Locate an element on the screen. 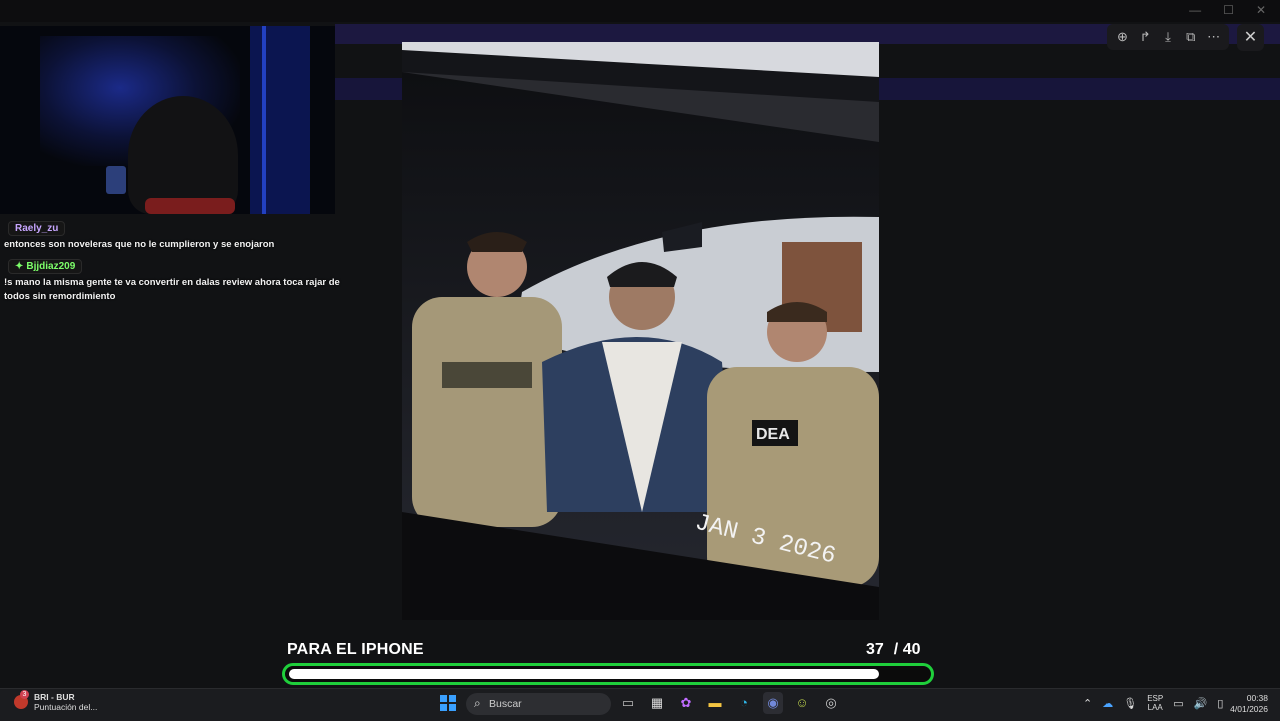 The height and width of the screenshot is (721, 1280). more-icon: ⋯ is located at coordinates (1214, 37).